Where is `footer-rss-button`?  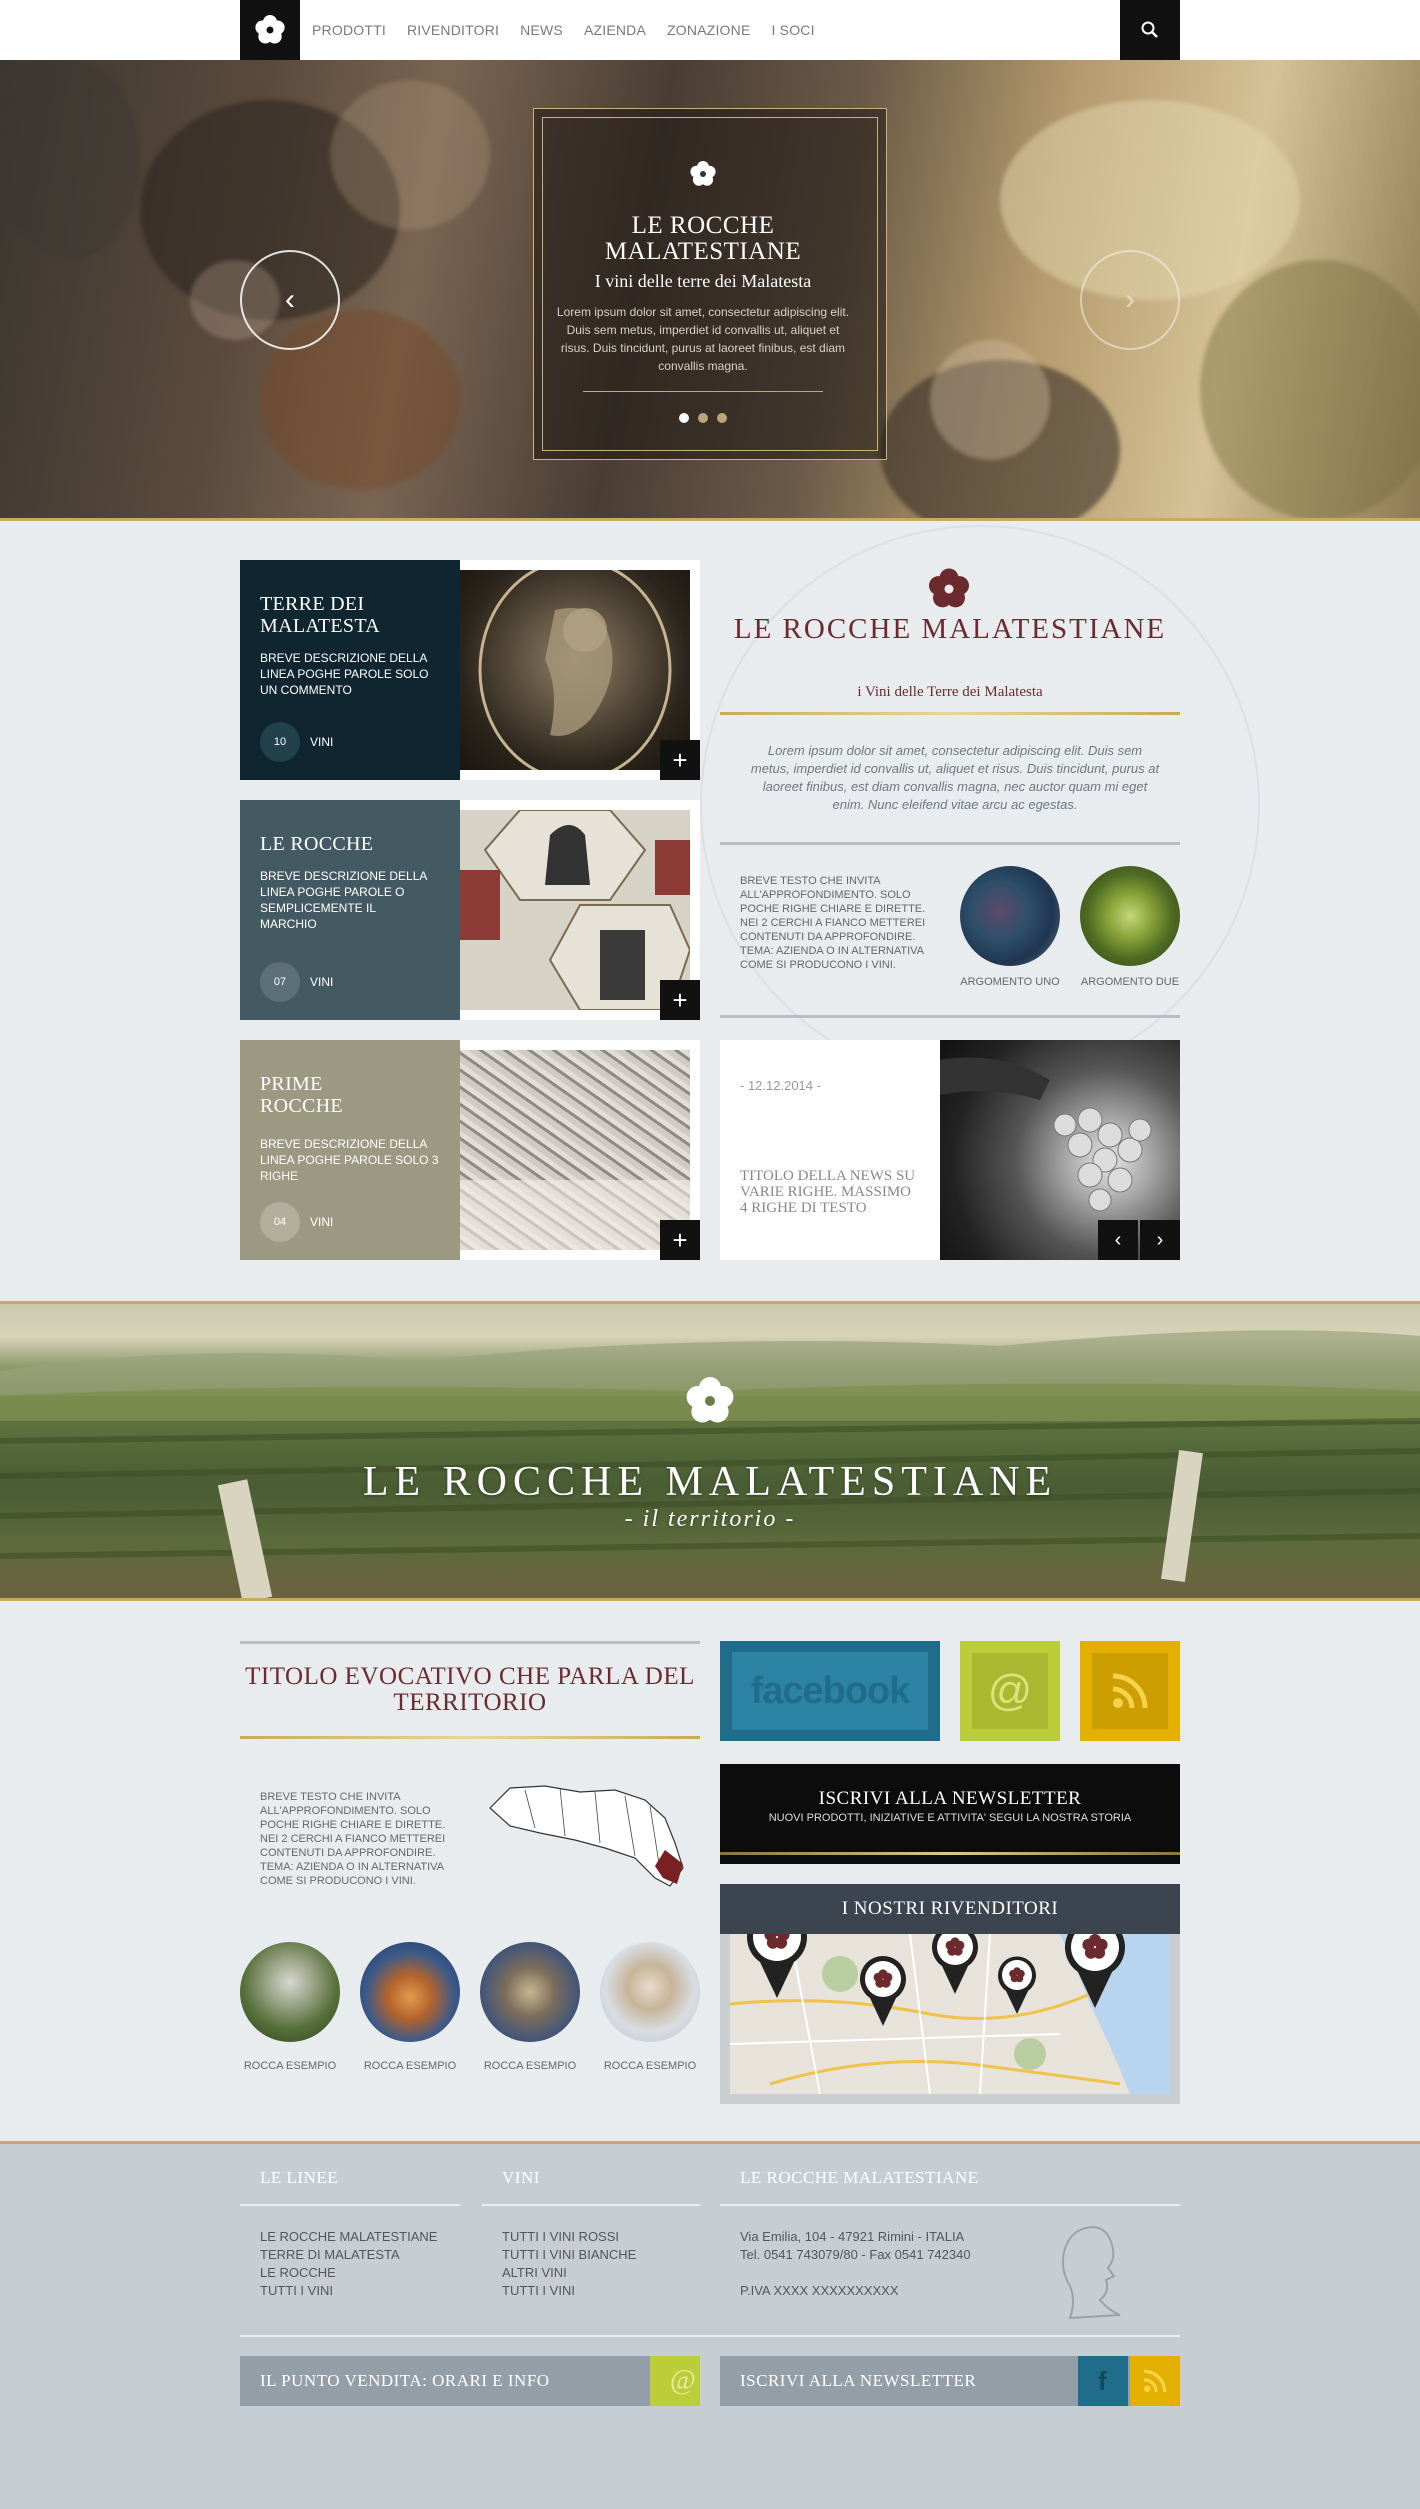
footer-rss-button is located at coordinates (1155, 2381).